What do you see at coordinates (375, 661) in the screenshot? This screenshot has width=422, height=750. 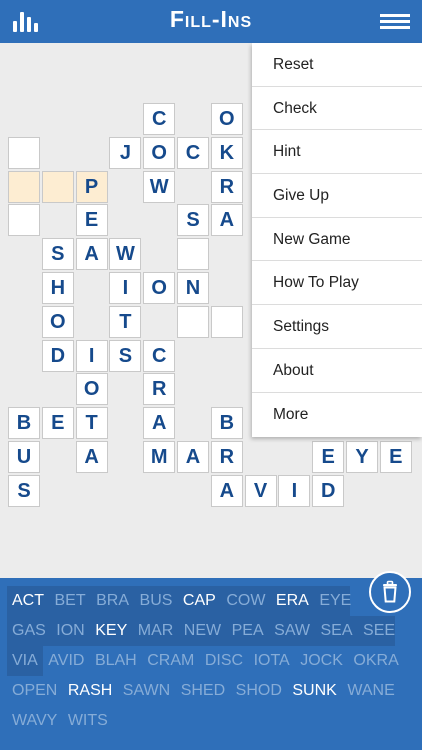 I see `word-chip: OKRA` at bounding box center [375, 661].